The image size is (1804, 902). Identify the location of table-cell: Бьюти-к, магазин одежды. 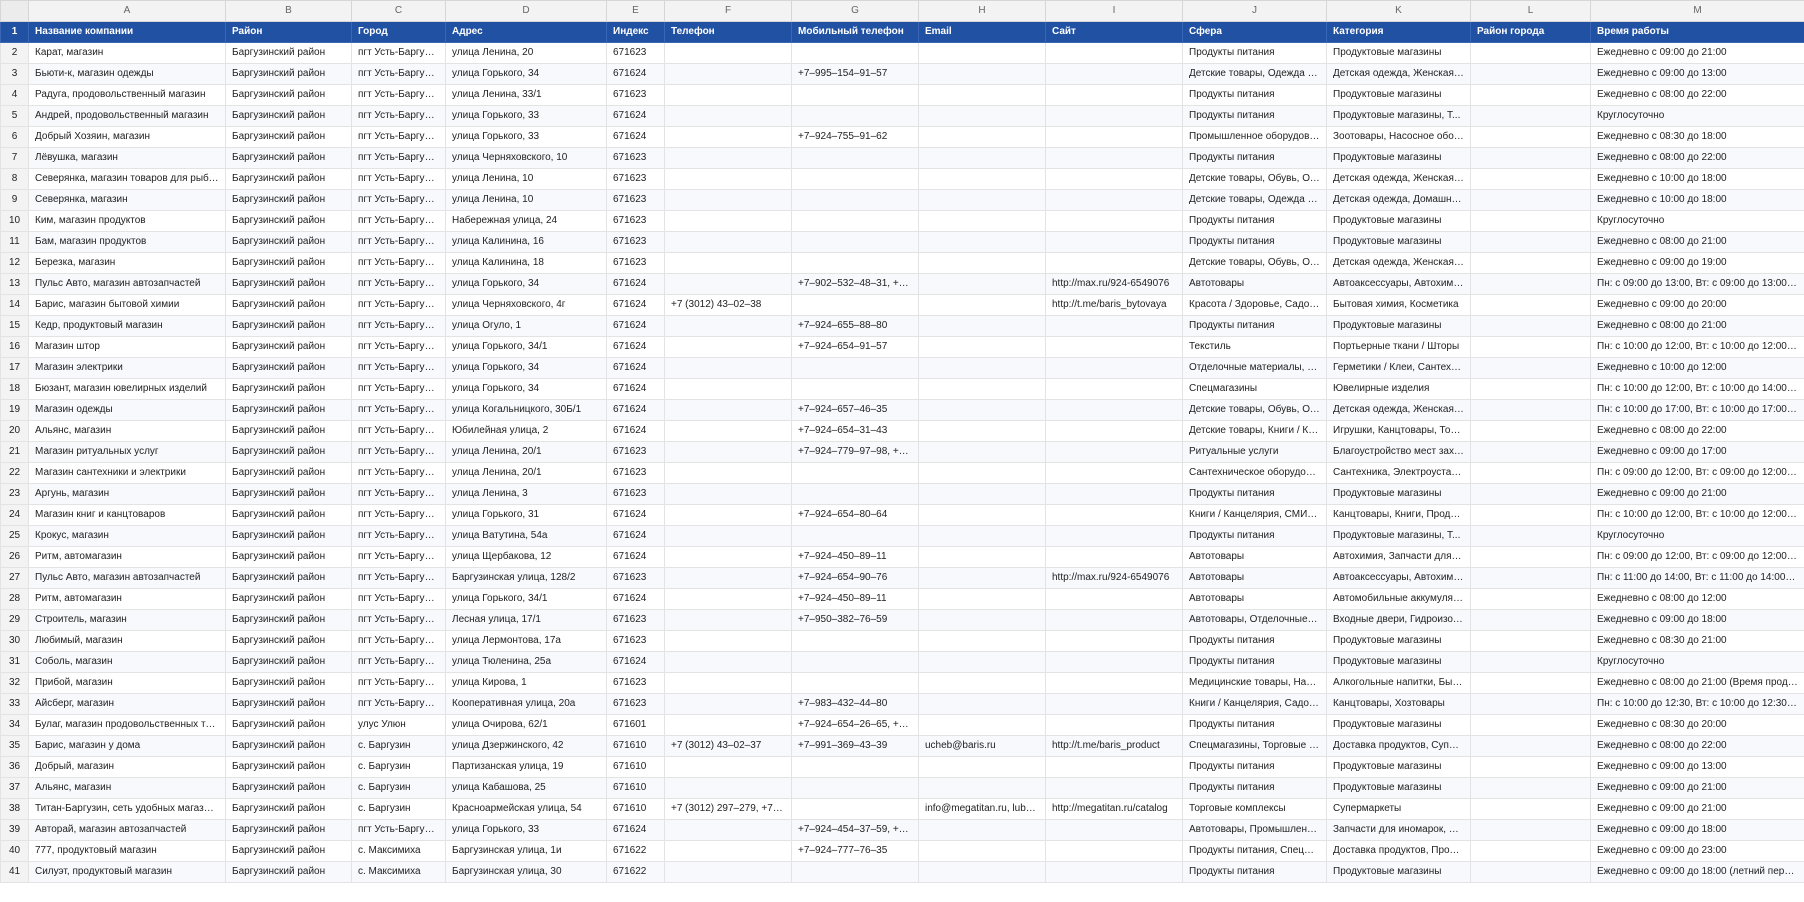
(127, 74).